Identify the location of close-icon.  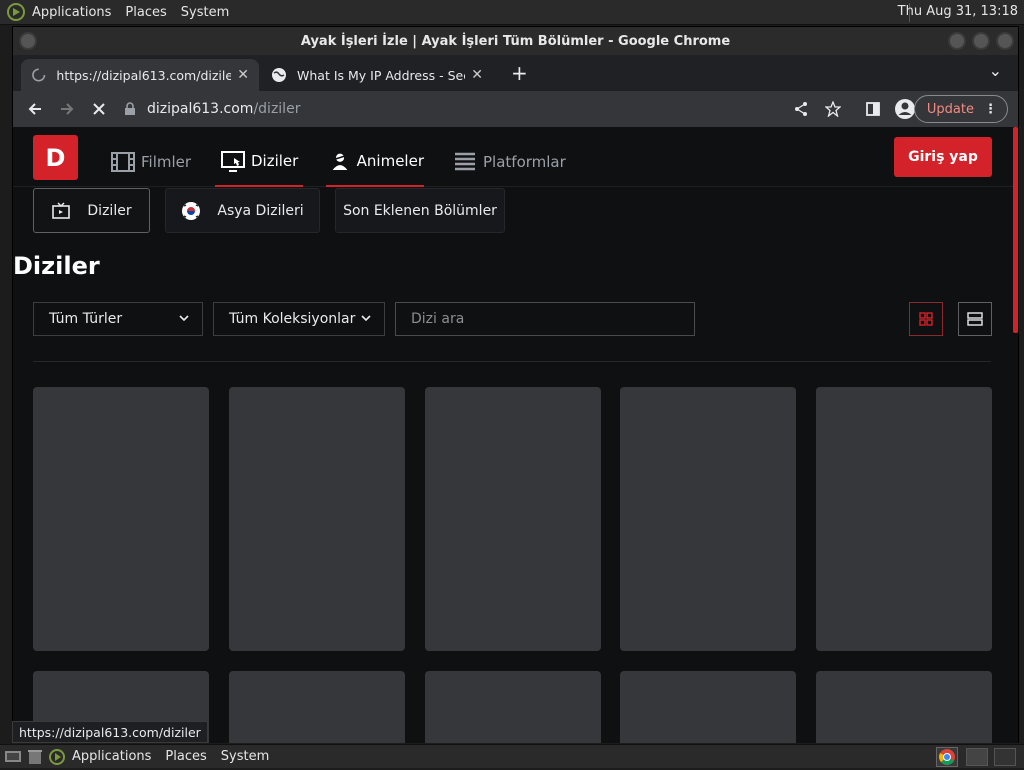
(99, 109).